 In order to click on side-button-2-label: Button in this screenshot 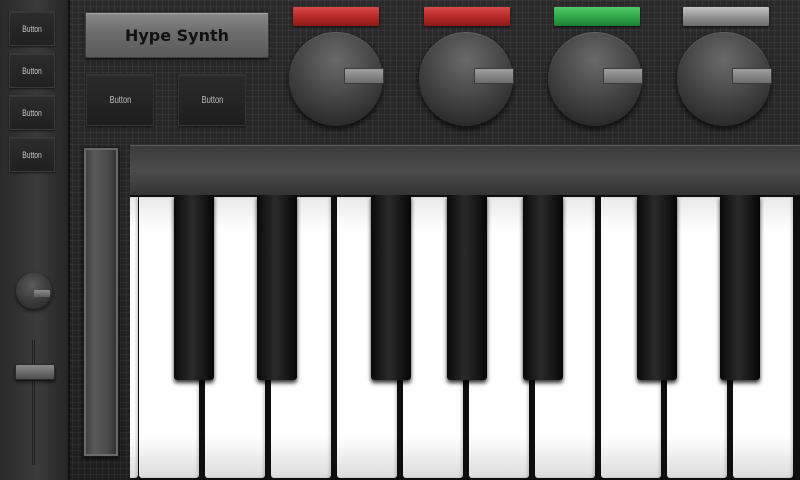, I will do `click(32, 70)`.